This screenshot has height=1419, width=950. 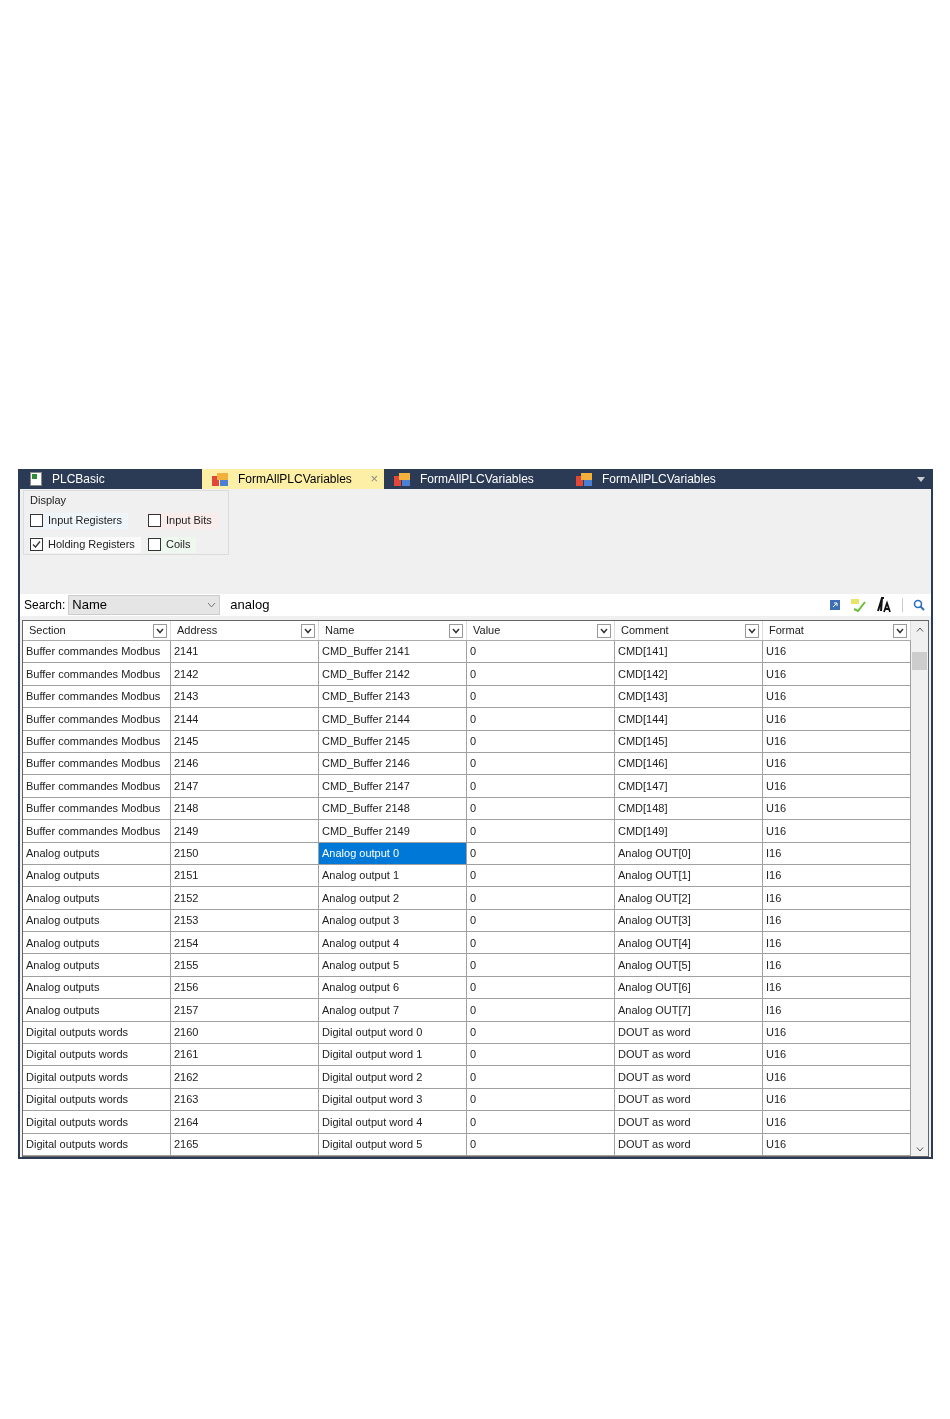 I want to click on table-row: Analog outputs 2156 Analog output 6 0 Analog OUT[6] I16, so click(x=467, y=988).